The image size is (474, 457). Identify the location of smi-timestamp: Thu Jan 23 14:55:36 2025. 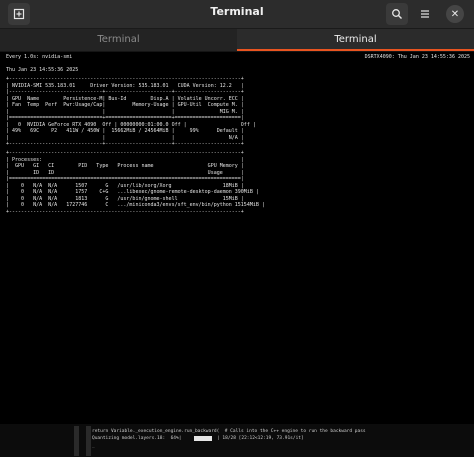
(42, 70).